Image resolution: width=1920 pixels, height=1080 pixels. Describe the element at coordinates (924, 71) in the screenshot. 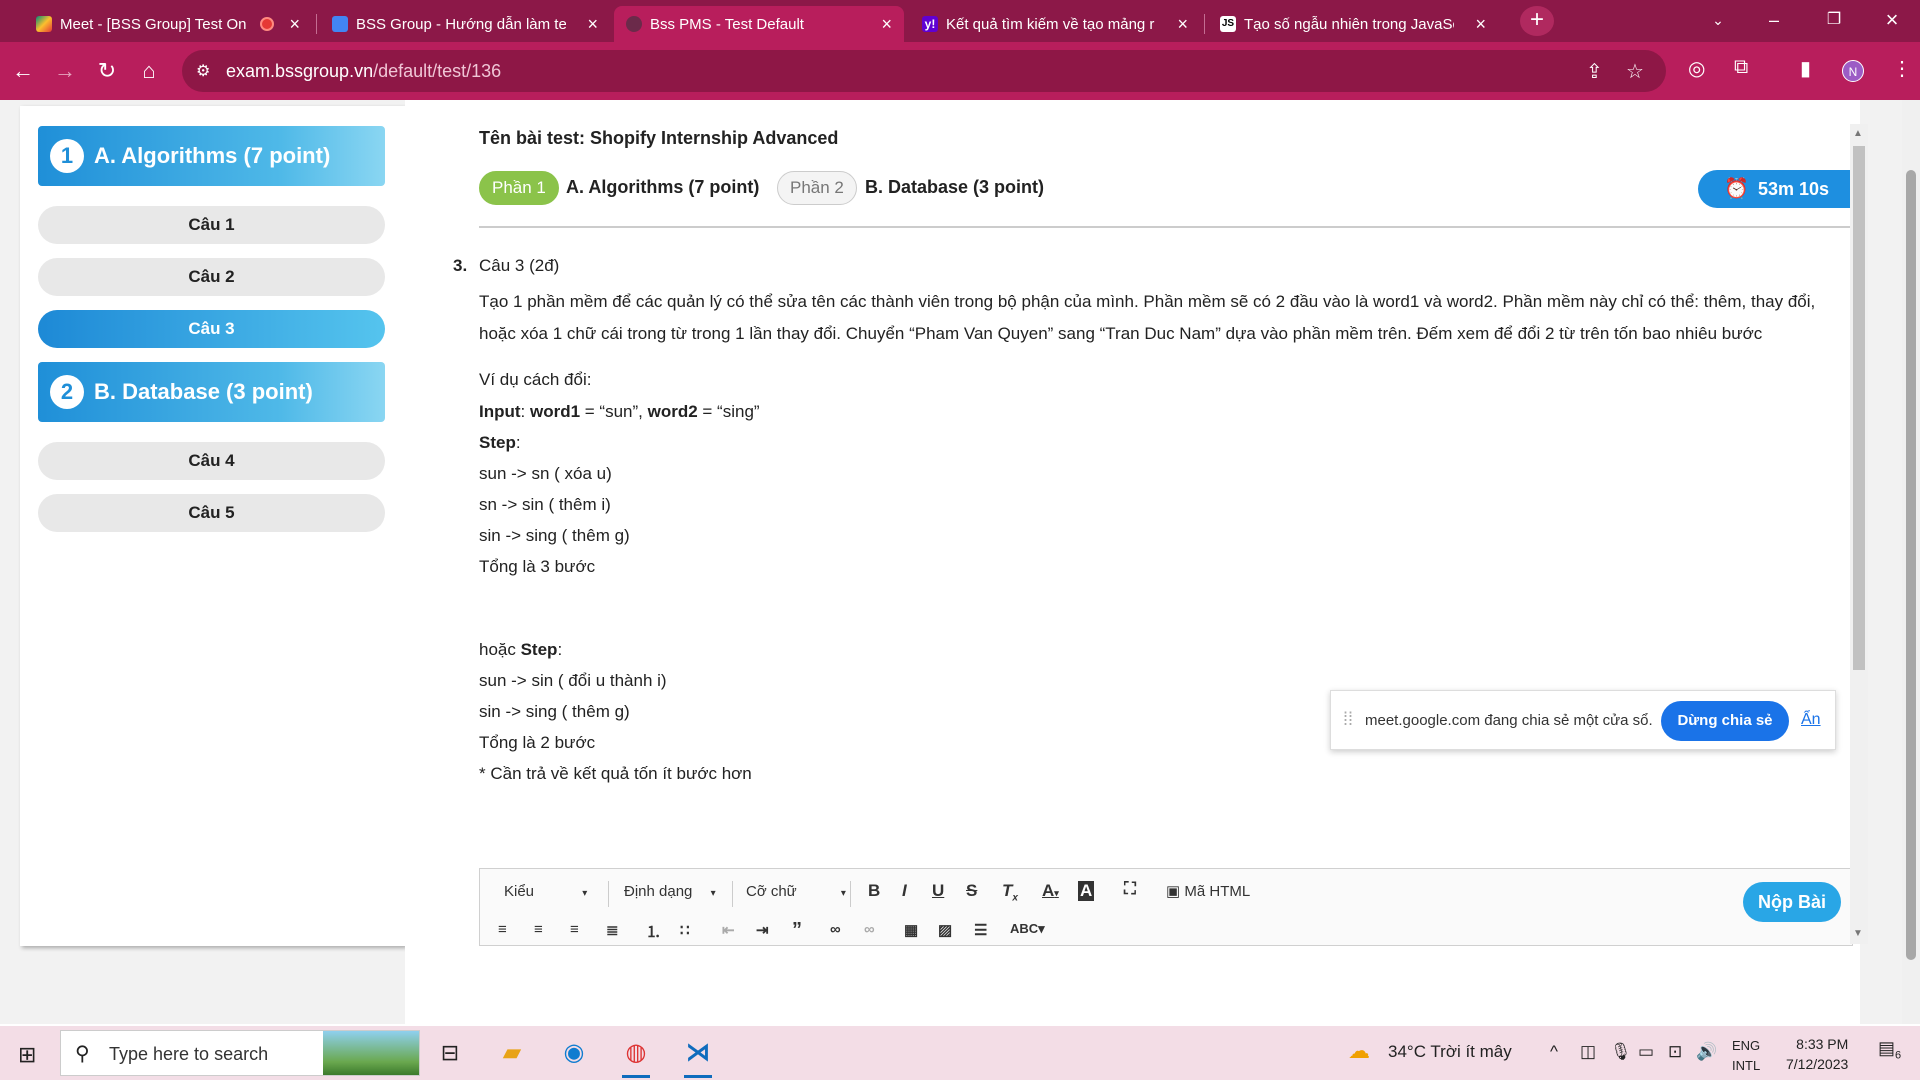

I see `address-bar: ⚙ exam.bssgroup.vn/default/test/136 ⇪ ☆` at that location.